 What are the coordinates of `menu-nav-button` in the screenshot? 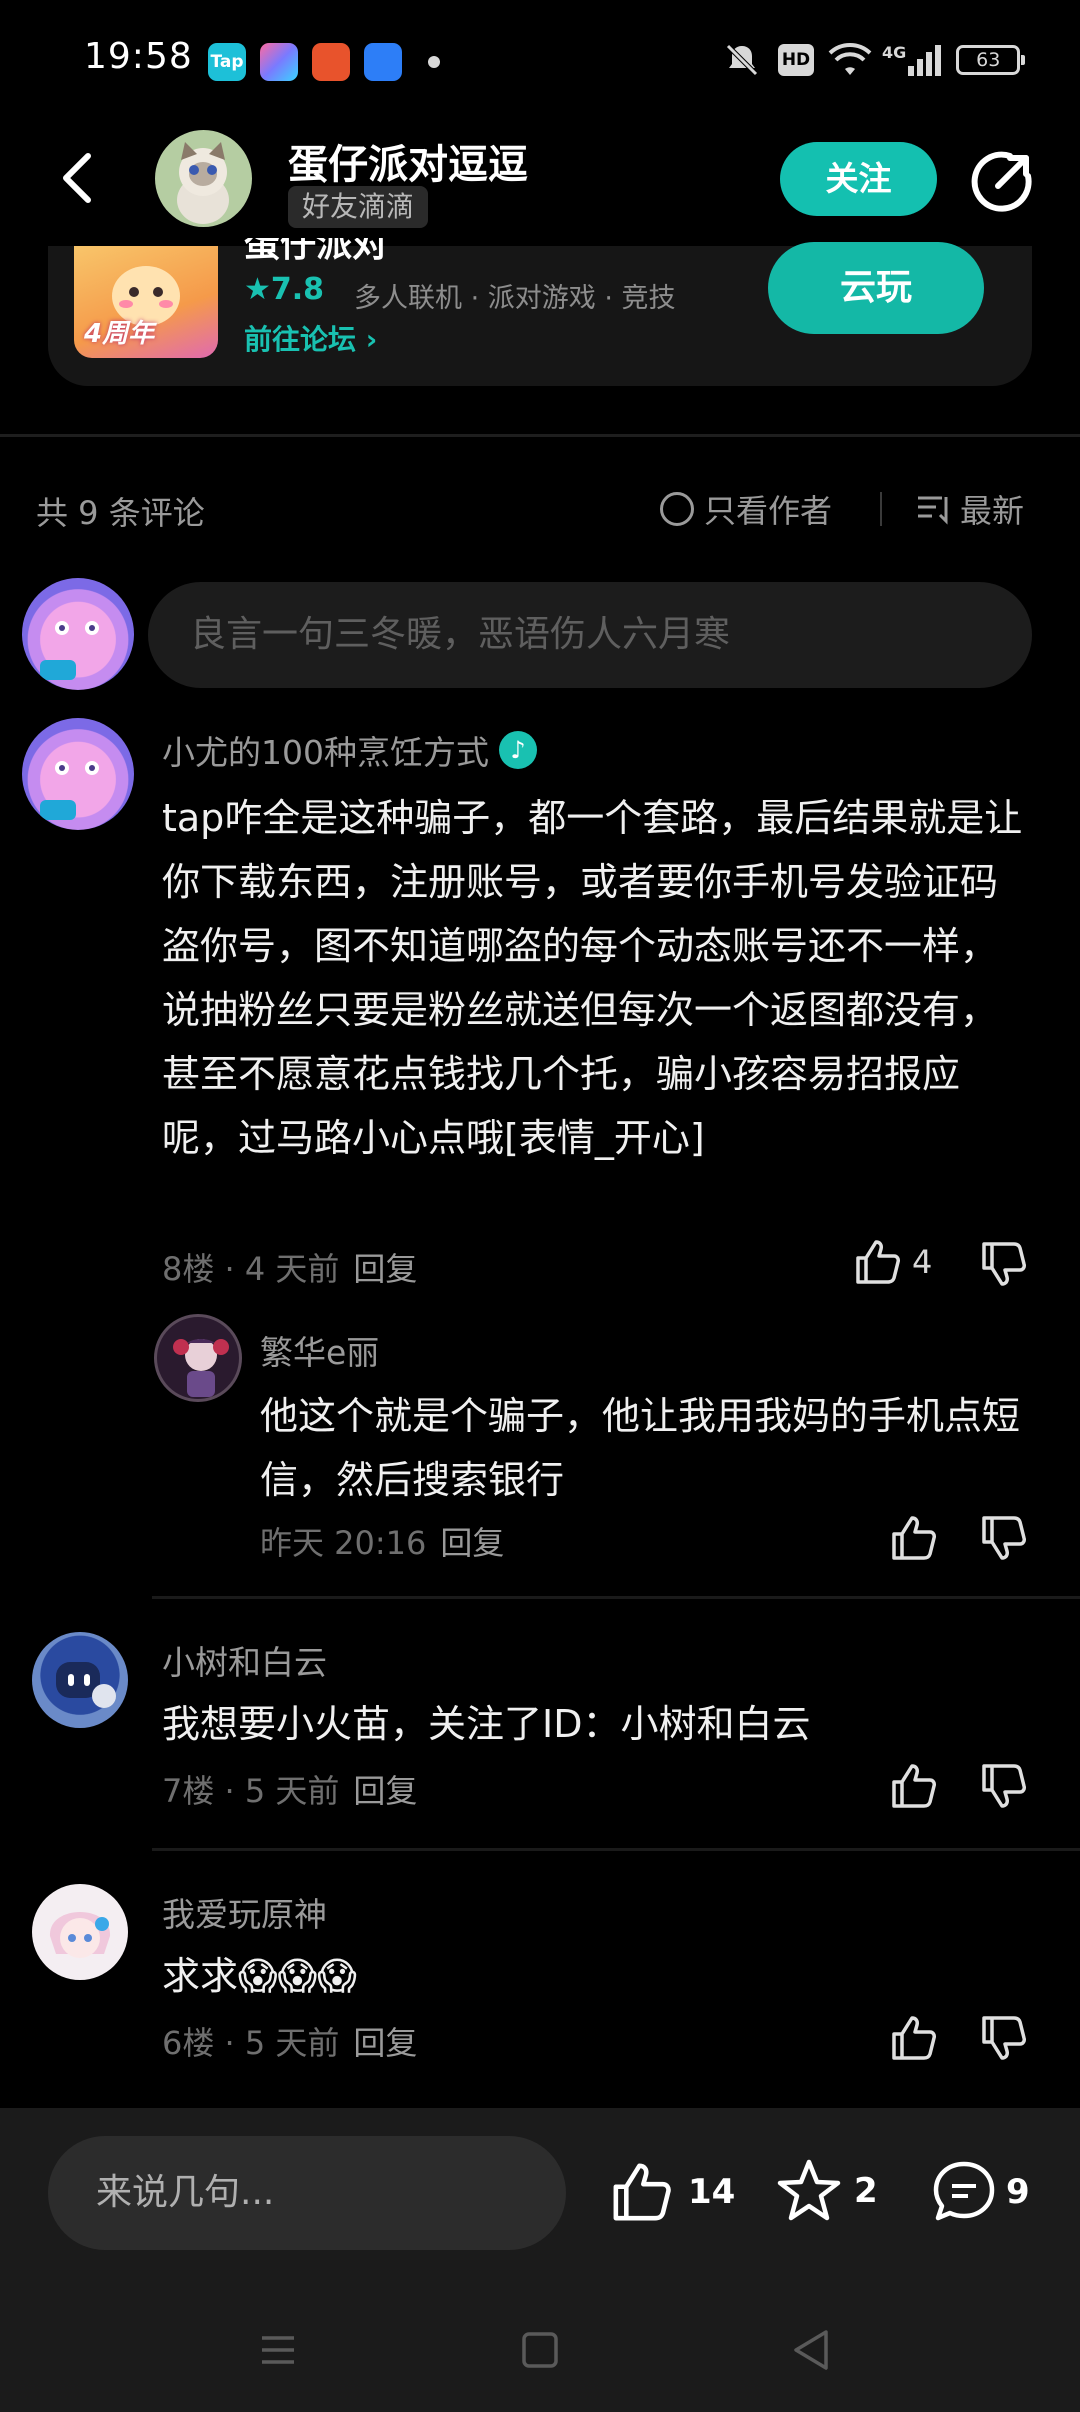 It's located at (278, 2350).